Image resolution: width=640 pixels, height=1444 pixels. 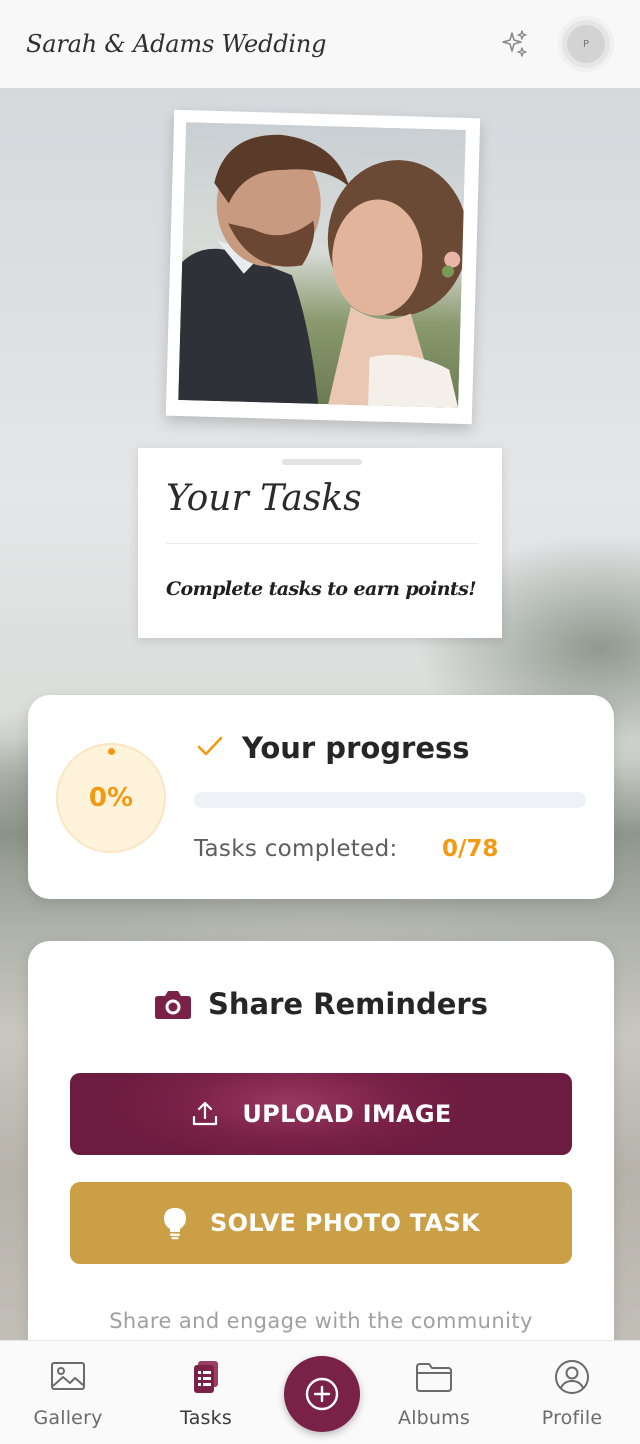 I want to click on couple-photo-frame, so click(x=323, y=267).